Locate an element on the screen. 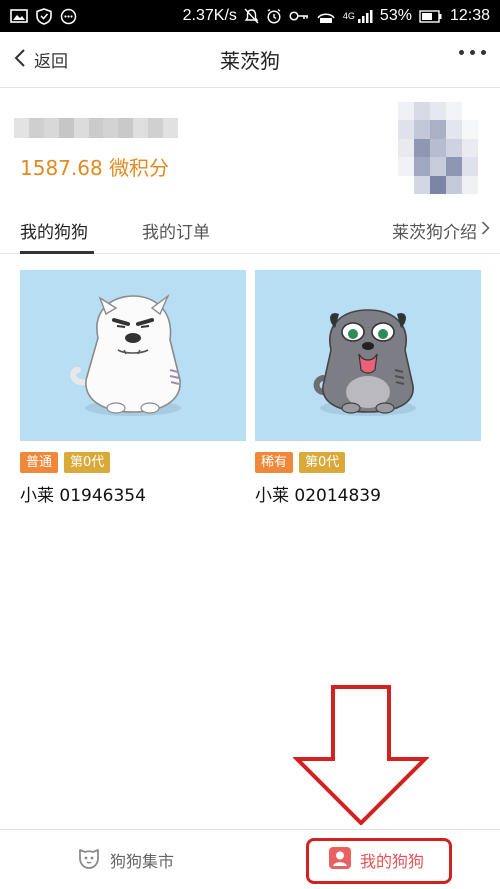  network-type: 4G is located at coordinates (348, 16).